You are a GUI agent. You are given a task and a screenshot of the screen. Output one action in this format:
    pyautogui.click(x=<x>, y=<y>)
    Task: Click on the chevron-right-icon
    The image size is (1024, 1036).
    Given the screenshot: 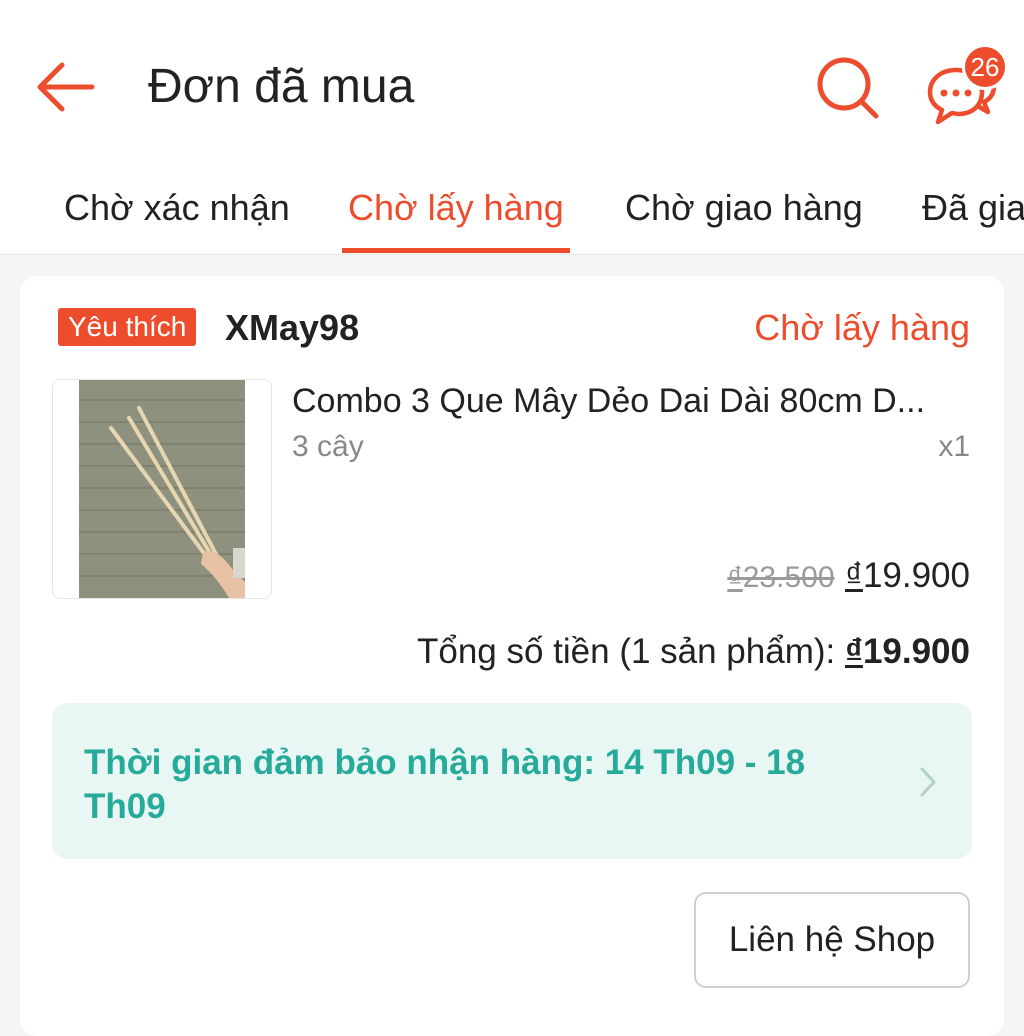 What is the action you would take?
    pyautogui.click(x=928, y=782)
    